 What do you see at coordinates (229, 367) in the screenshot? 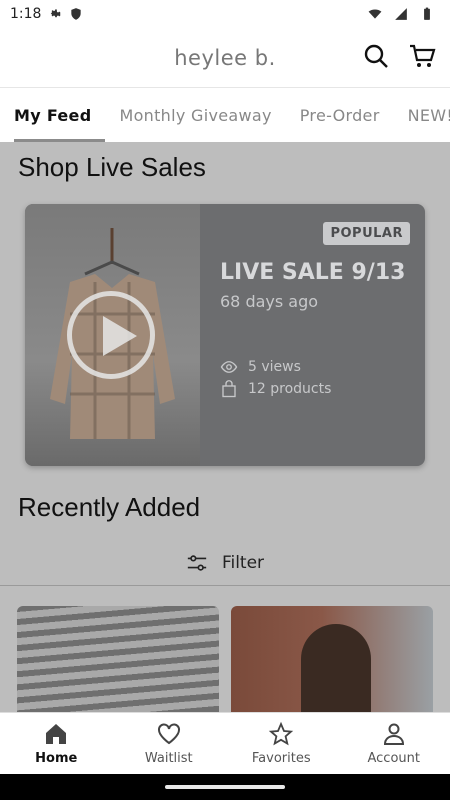
I see `eye-icon` at bounding box center [229, 367].